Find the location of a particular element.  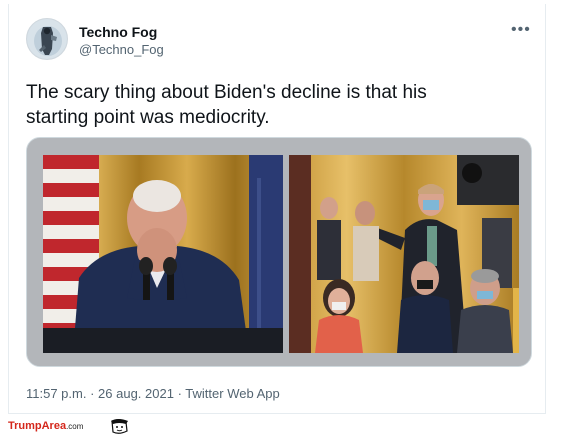

tweet-source-link: Twitter Web App is located at coordinates (232, 393).